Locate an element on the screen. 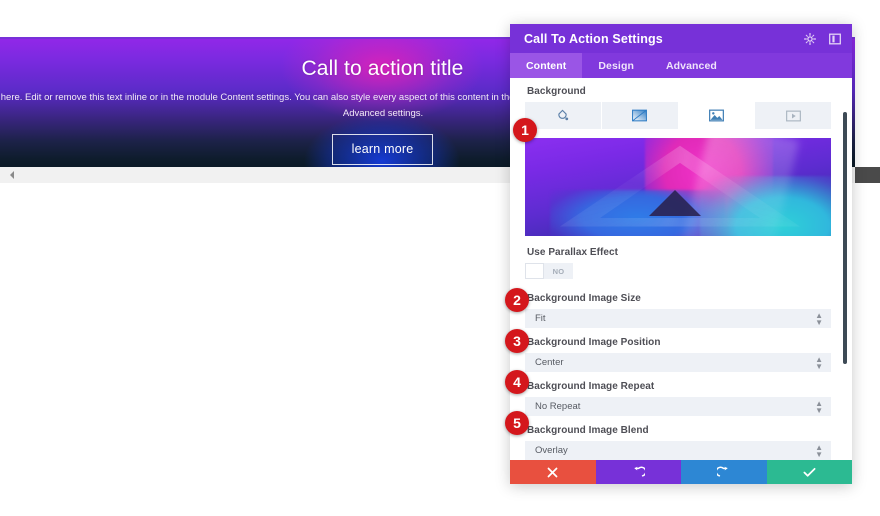  panel-scrollbar is located at coordinates (846, 269).